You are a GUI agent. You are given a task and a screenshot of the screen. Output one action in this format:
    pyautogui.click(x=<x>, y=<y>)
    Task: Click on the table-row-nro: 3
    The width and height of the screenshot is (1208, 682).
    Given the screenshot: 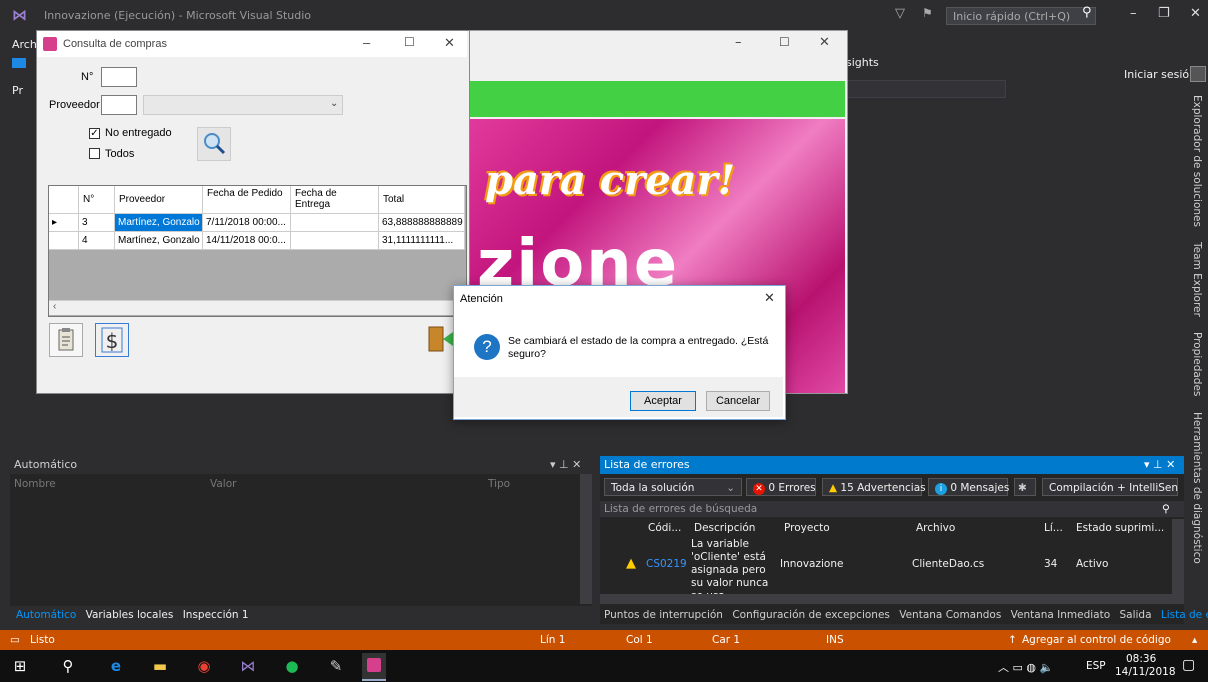 What is the action you would take?
    pyautogui.click(x=97, y=223)
    